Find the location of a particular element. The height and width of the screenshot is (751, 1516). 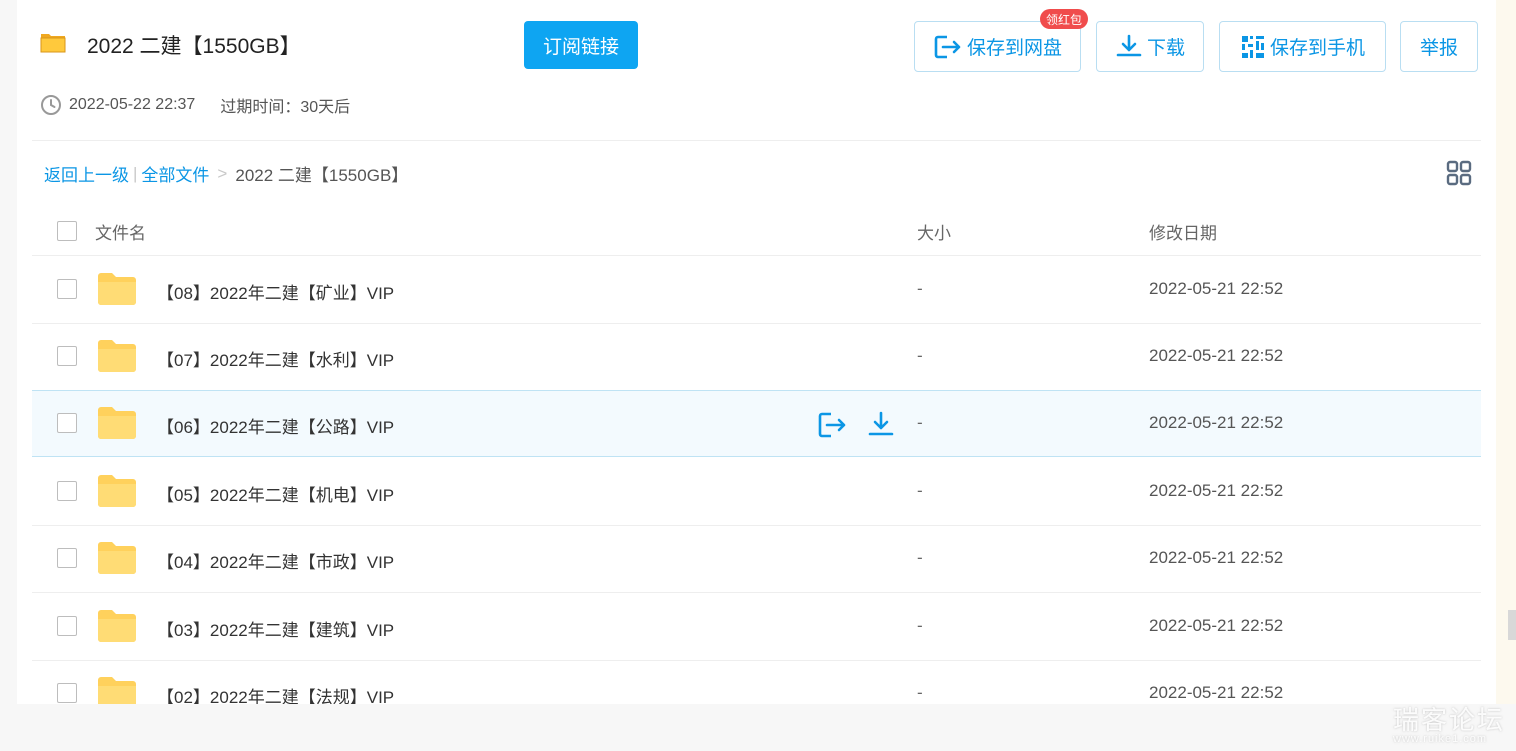

row-file-name: 【04】2022年二建【市政】VIP is located at coordinates (275, 560).